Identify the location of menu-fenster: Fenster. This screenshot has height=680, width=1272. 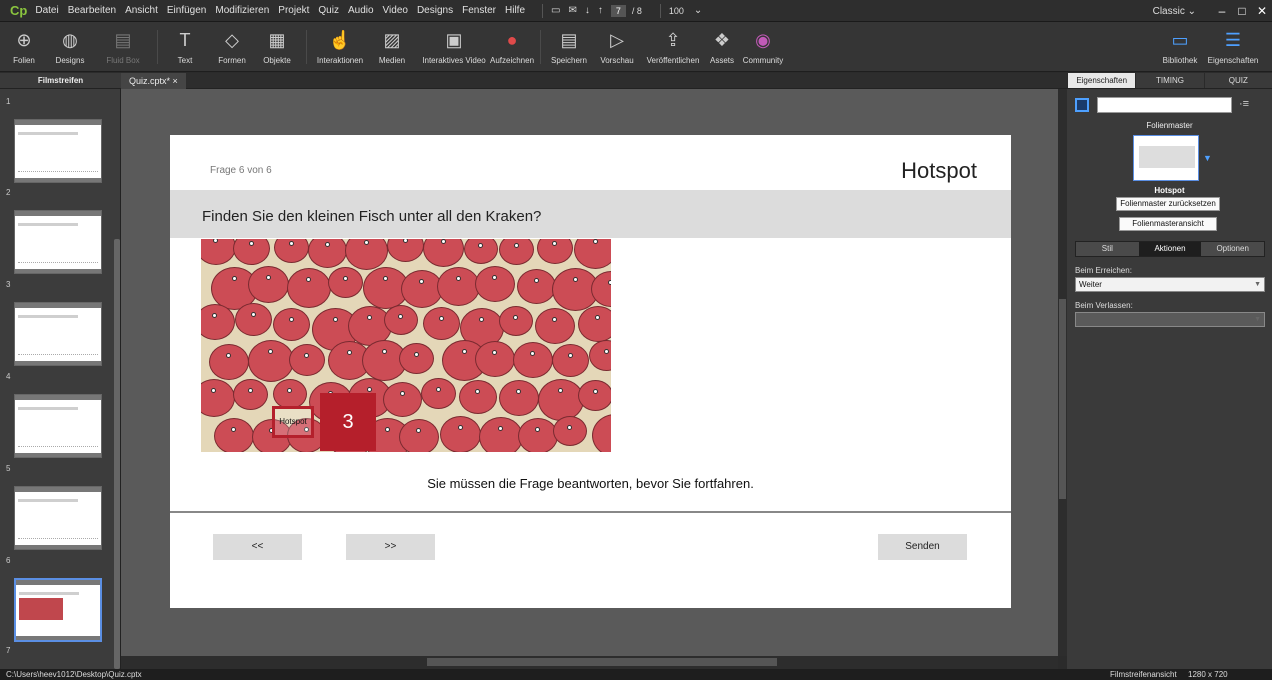
(479, 10).